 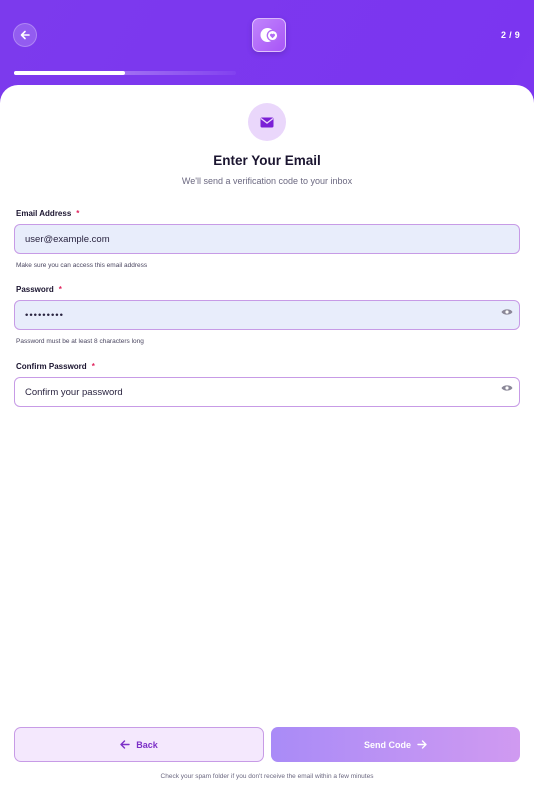 What do you see at coordinates (267, 392) in the screenshot?
I see `confirm-password-field` at bounding box center [267, 392].